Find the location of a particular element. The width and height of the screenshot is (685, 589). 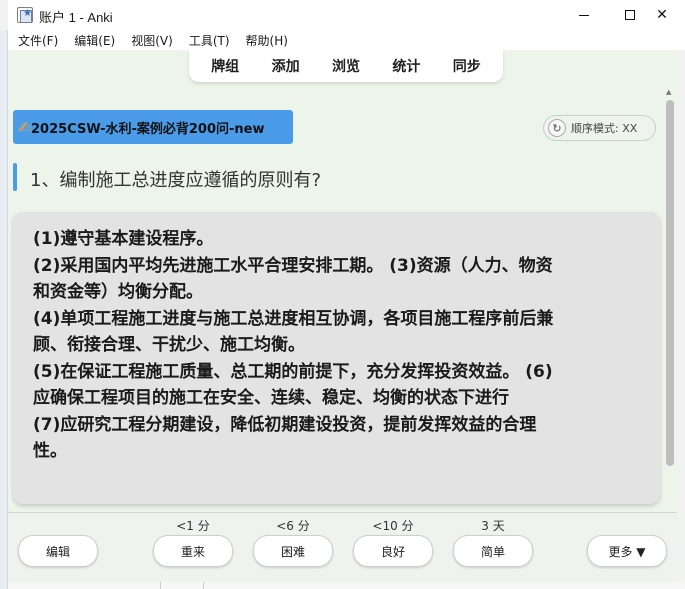

main-toolbar: 牌组 添加 浏览 统计 同步 is located at coordinates (346, 66).